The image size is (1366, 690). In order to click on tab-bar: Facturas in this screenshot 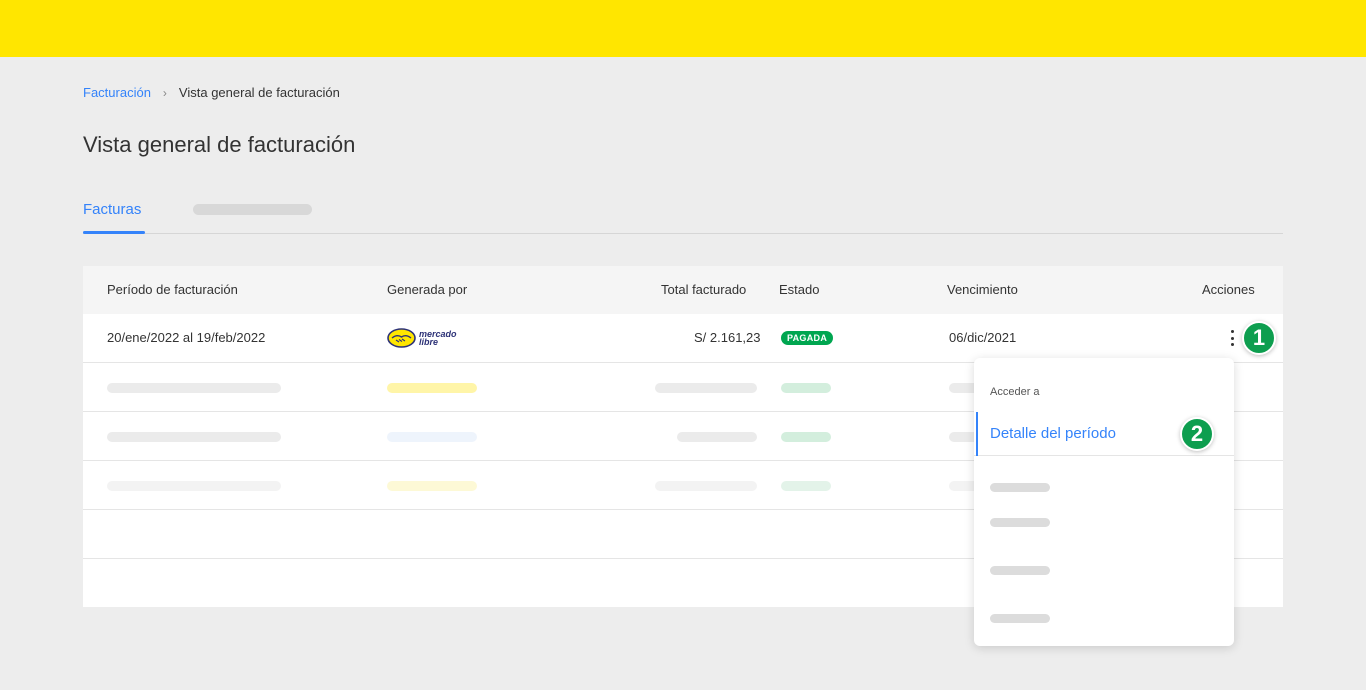, I will do `click(683, 215)`.